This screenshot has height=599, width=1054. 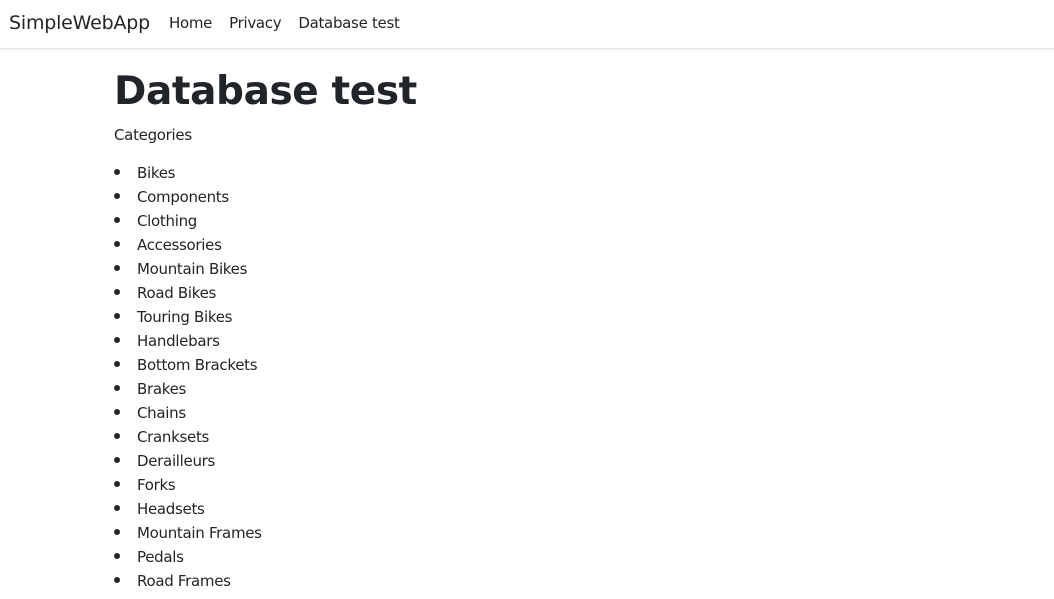 What do you see at coordinates (199, 533) in the screenshot?
I see `category-label: Mountain Frames` at bounding box center [199, 533].